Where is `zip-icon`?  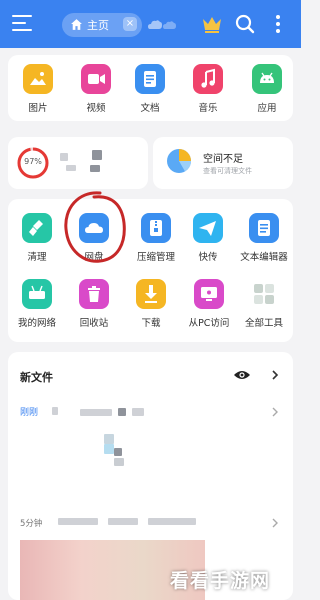
zip-icon is located at coordinates (156, 228).